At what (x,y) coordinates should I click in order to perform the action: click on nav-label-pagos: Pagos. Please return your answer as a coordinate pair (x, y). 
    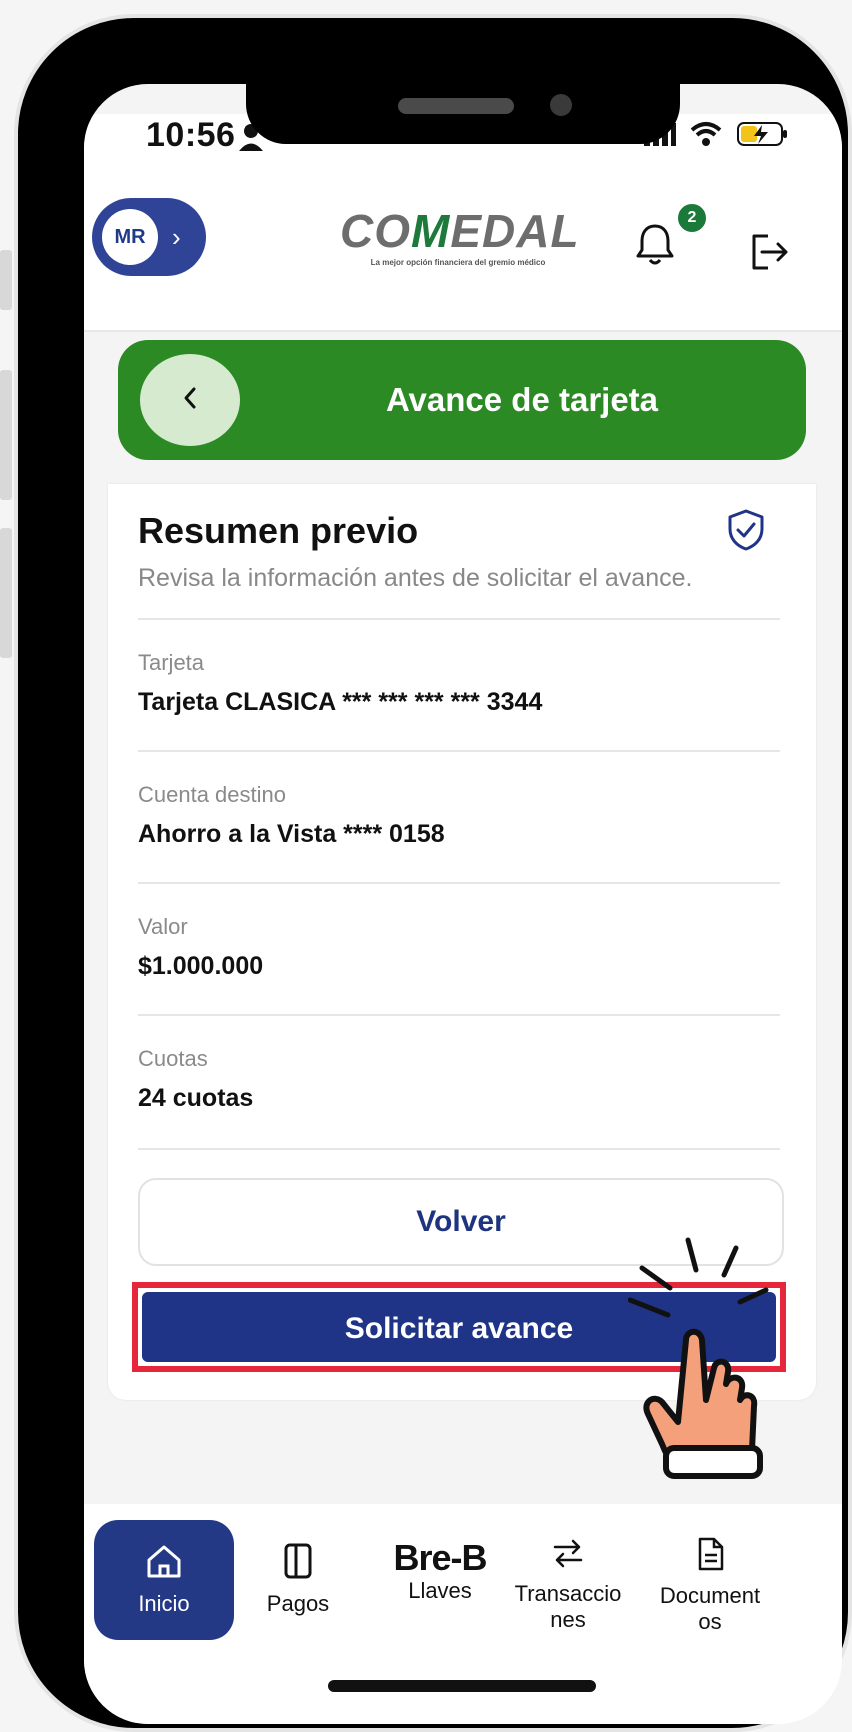
    Looking at the image, I should click on (298, 1603).